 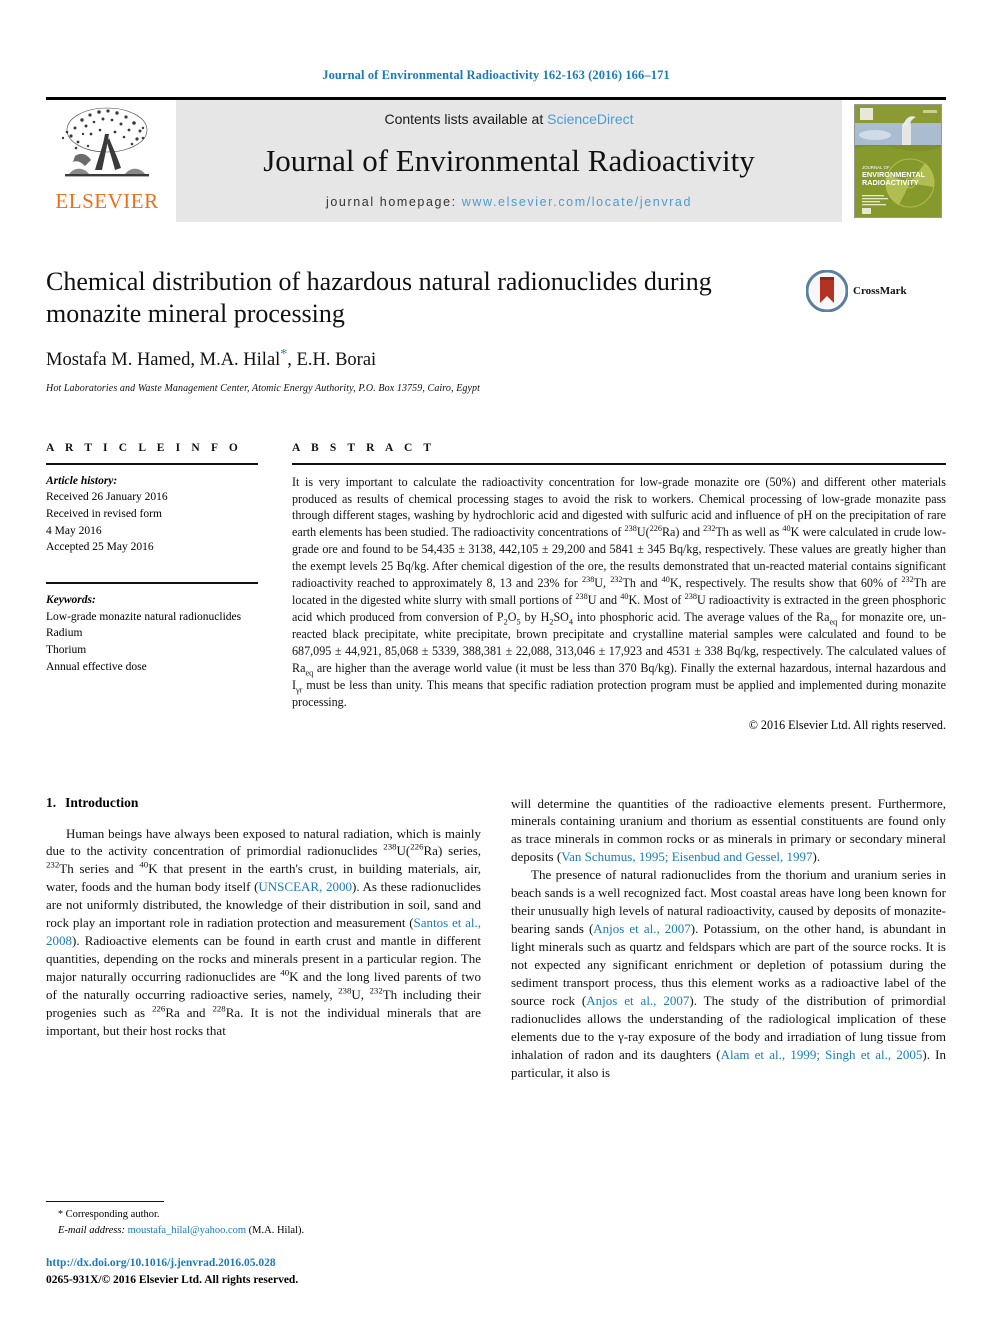 I want to click on authors-names-tail: , E.H. Borai, so click(x=332, y=360).